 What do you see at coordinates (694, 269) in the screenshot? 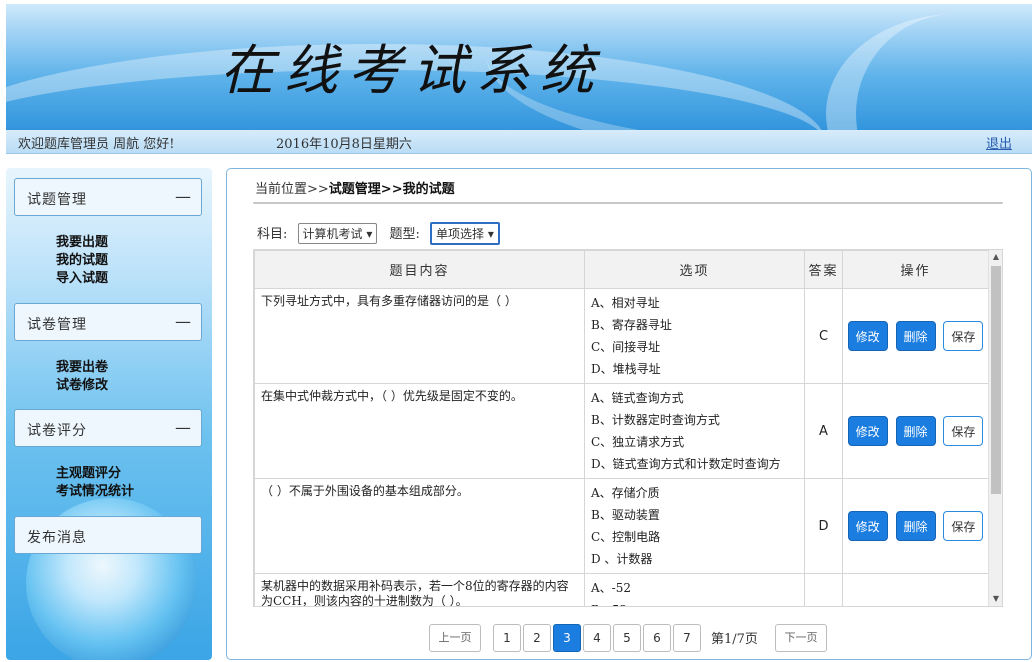
I see `column-header-options: 选项` at bounding box center [694, 269].